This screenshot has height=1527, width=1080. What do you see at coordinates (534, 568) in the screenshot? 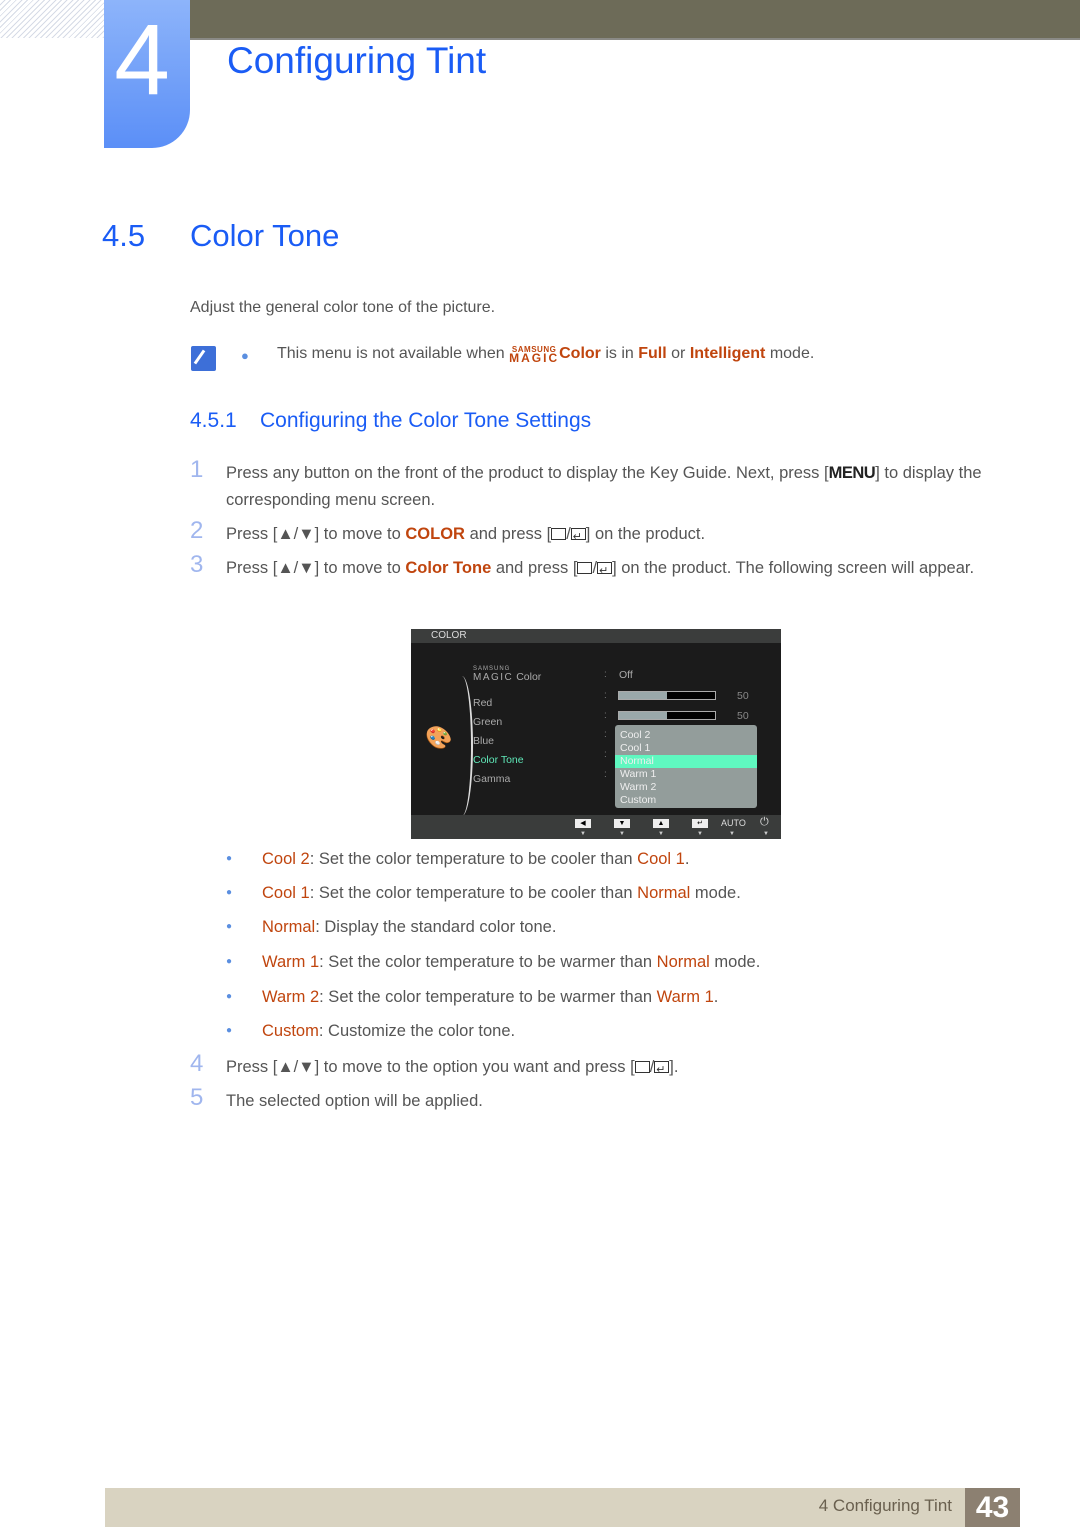
I see `step-text-part: and press [` at bounding box center [534, 568].